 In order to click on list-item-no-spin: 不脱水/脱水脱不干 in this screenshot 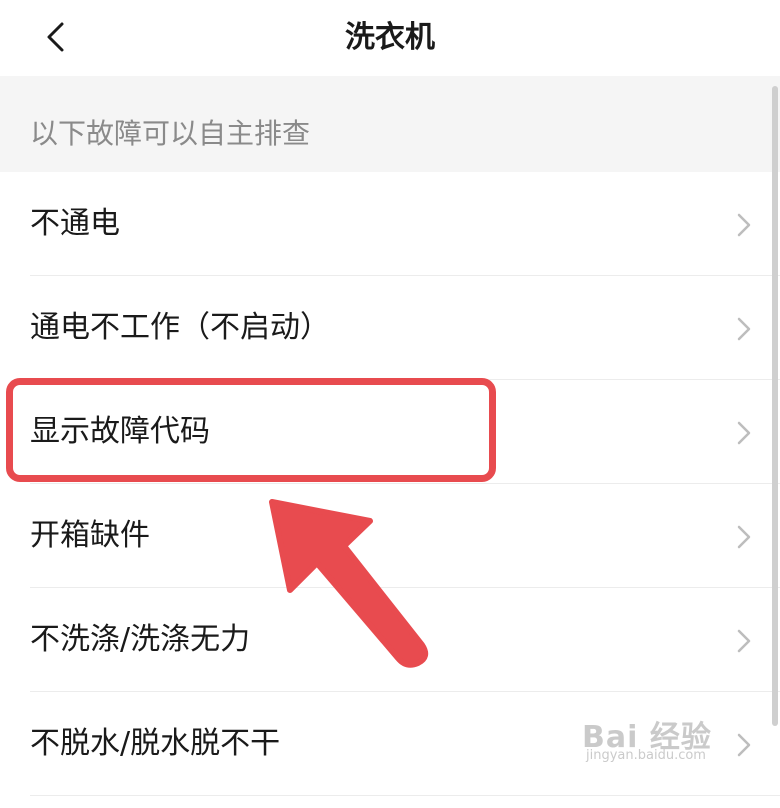, I will do `click(390, 744)`.